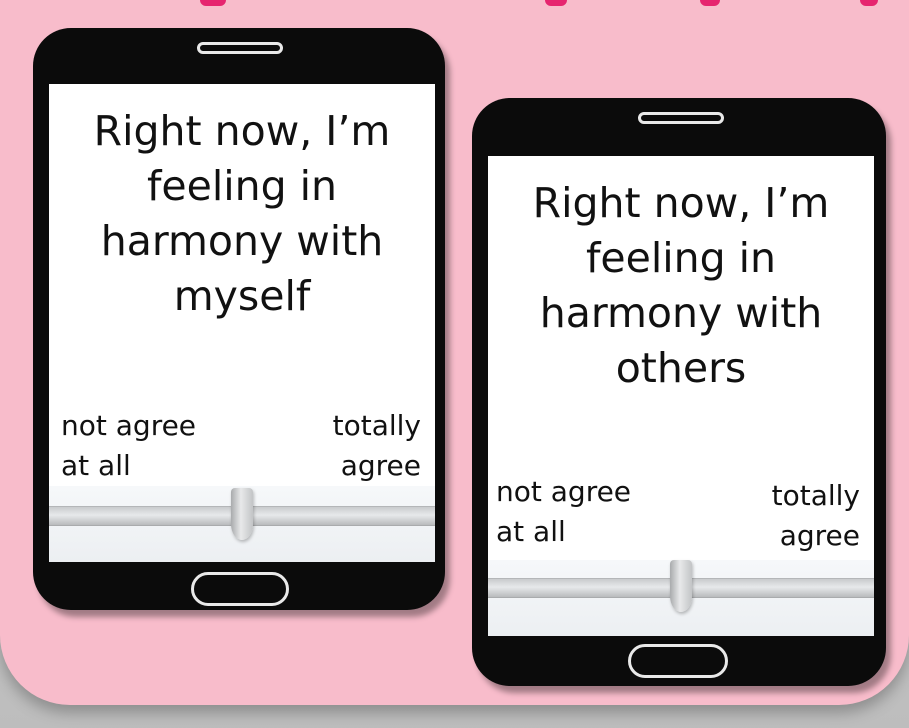  What do you see at coordinates (454, 5) in the screenshot?
I see `cropped-title-strokes` at bounding box center [454, 5].